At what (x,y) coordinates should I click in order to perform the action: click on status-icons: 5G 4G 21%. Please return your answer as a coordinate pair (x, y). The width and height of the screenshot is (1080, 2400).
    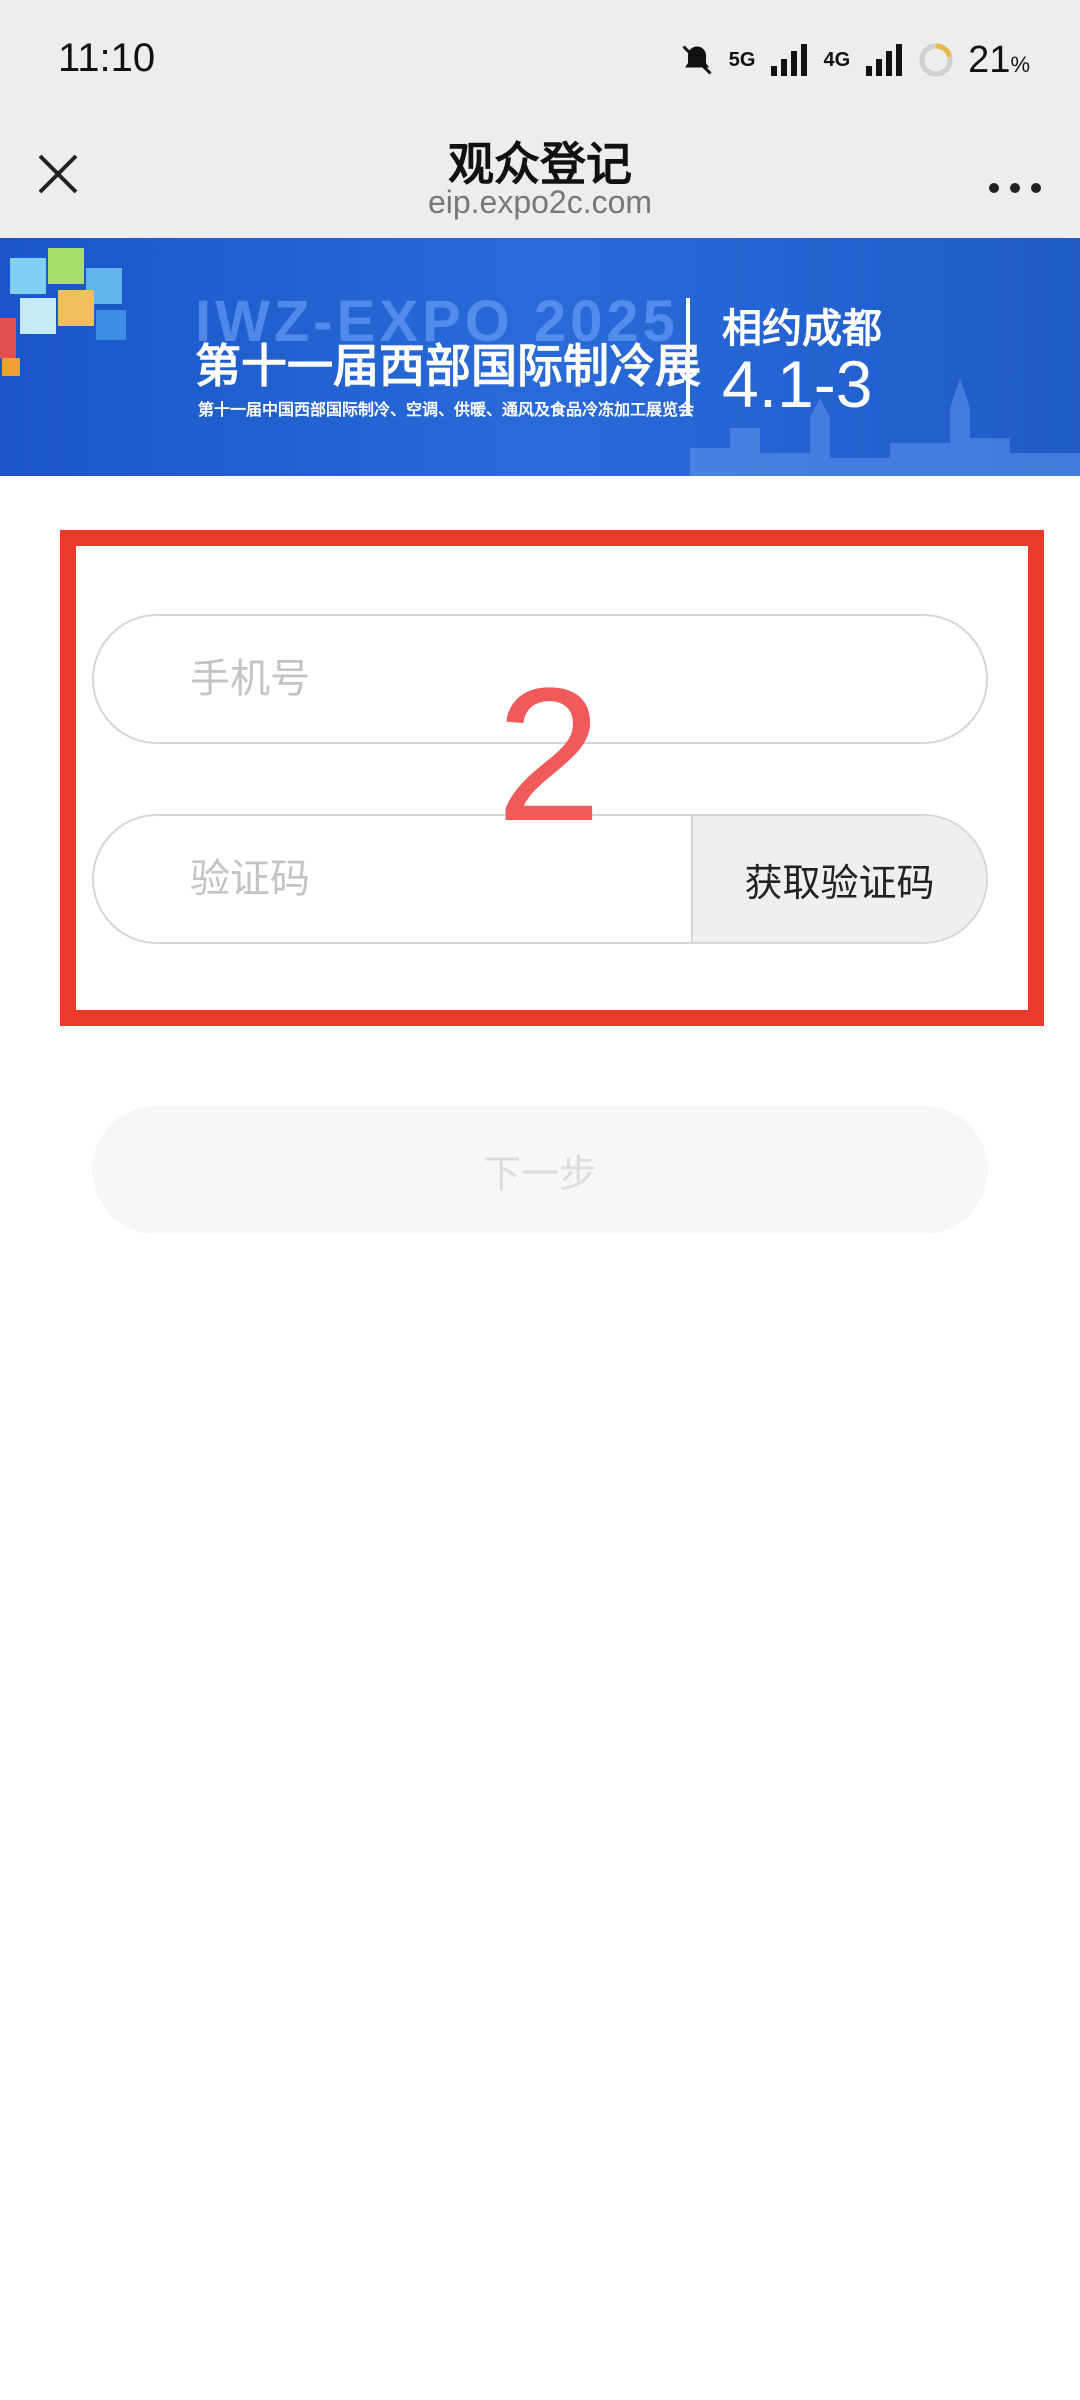
    Looking at the image, I should click on (854, 60).